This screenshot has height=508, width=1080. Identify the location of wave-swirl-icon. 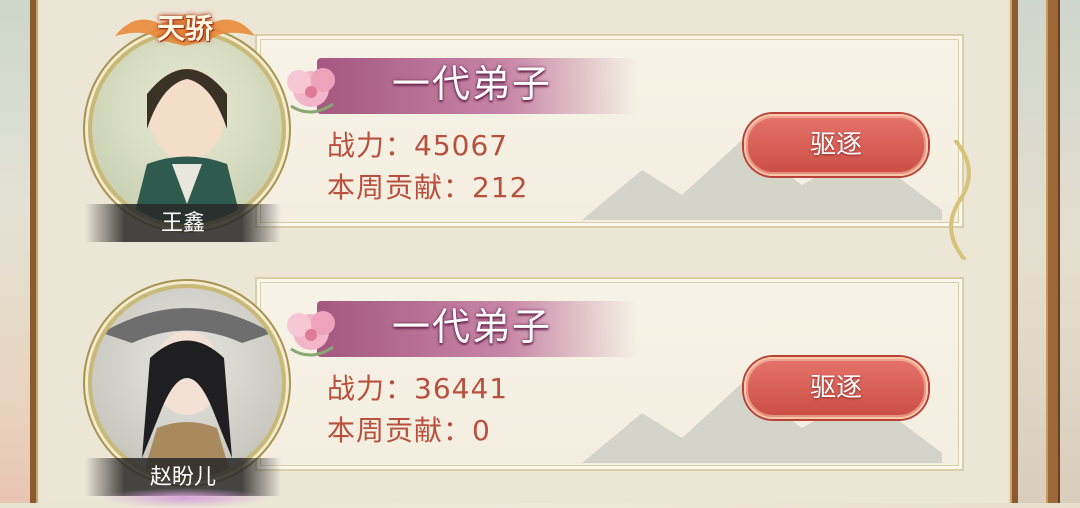
(960, 200).